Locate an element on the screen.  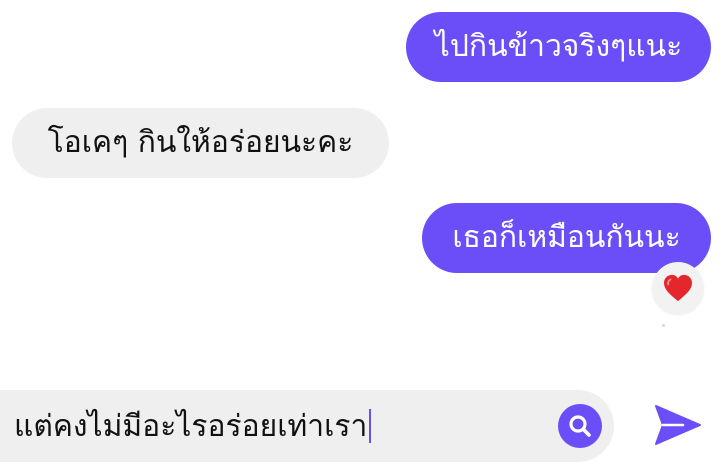
message-bubble-received: โอเคๆ กินให้อร่อยนะคะ is located at coordinates (200, 143).